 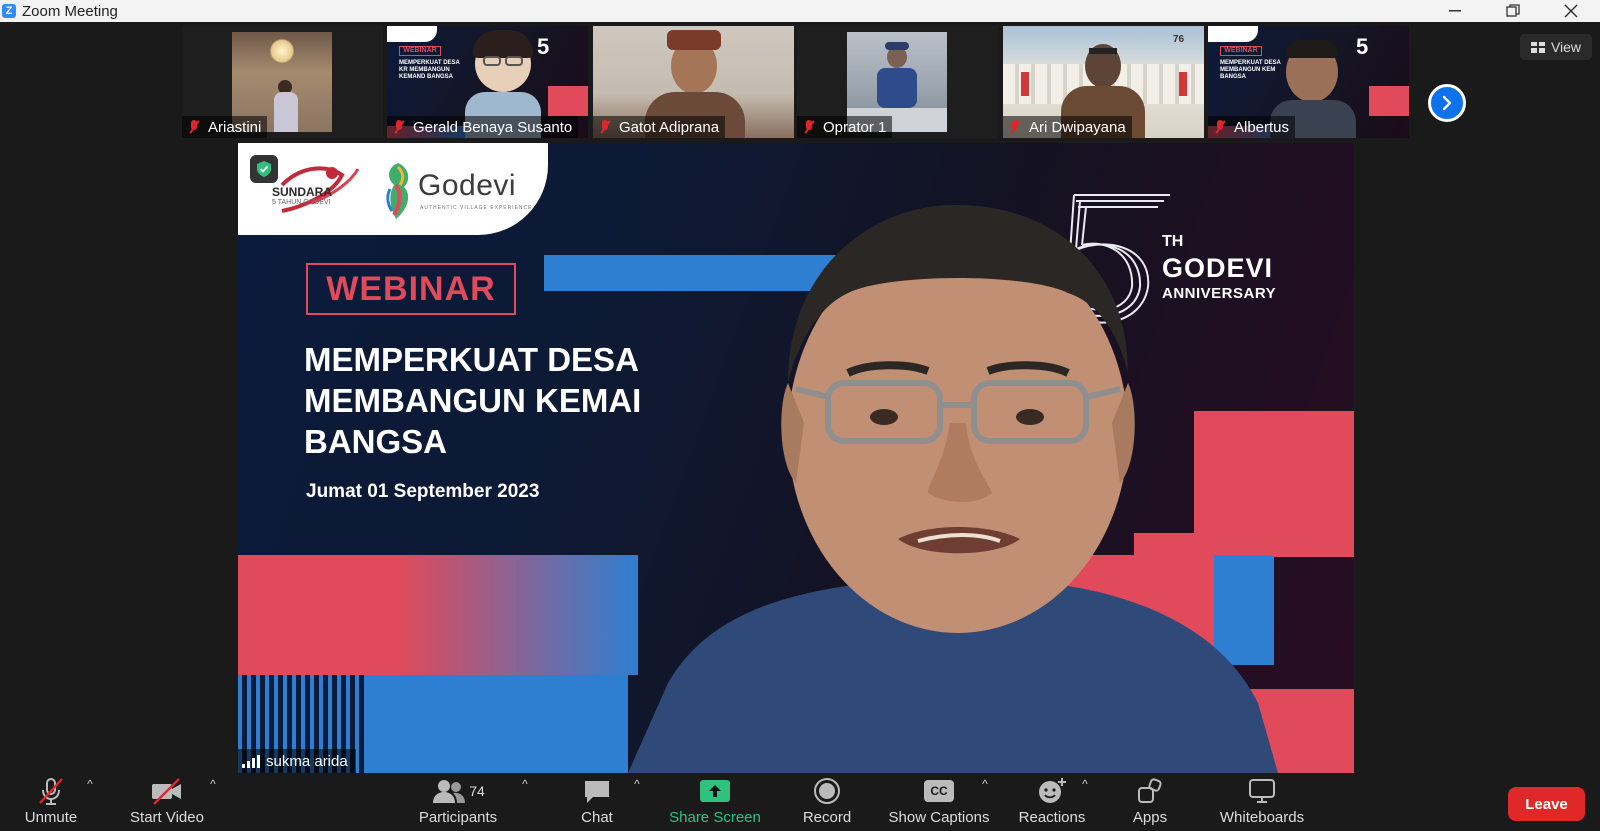 I want to click on minimize-button, so click(x=1455, y=11).